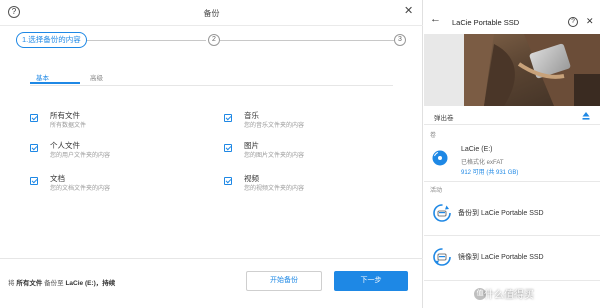 Image resolution: width=600 pixels, height=308 pixels. Describe the element at coordinates (96, 77) in the screenshot. I see `tab-advanced: 高级` at that location.